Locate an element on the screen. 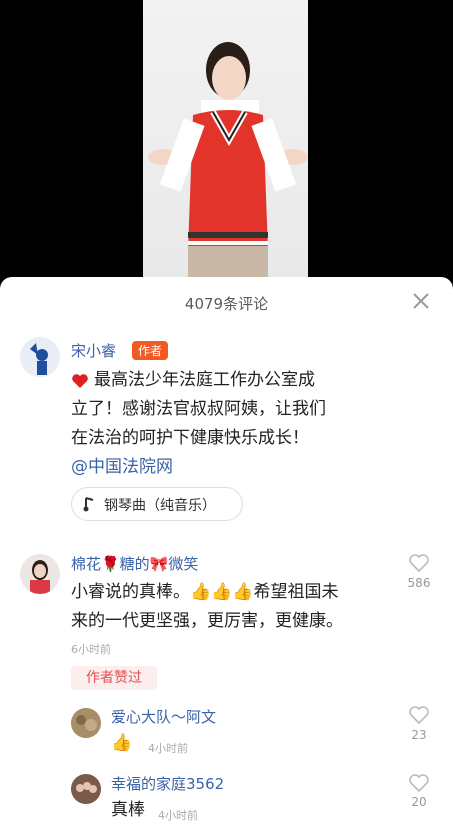 Image resolution: width=453 pixels, height=829 pixels. author-badge: 作者 is located at coordinates (150, 350).